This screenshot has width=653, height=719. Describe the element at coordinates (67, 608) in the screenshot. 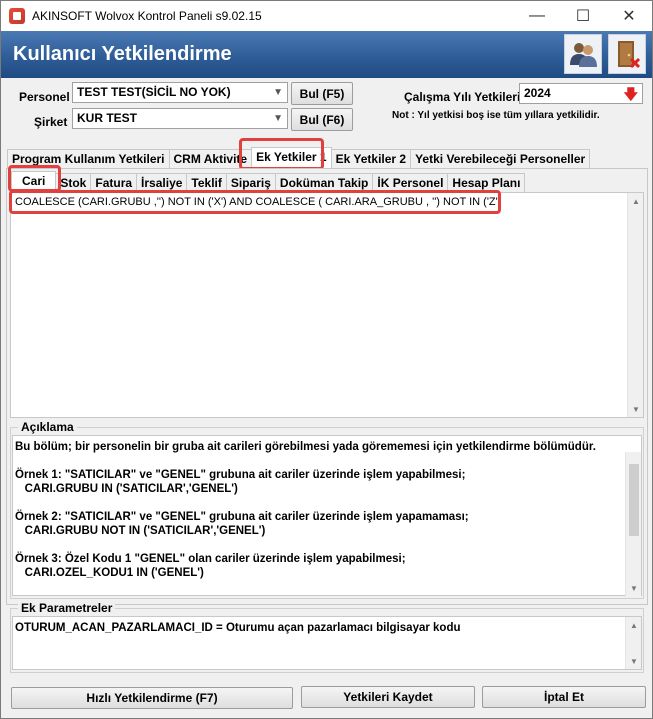

I see `ek-parametreler-title: Ek Parametreler` at that location.